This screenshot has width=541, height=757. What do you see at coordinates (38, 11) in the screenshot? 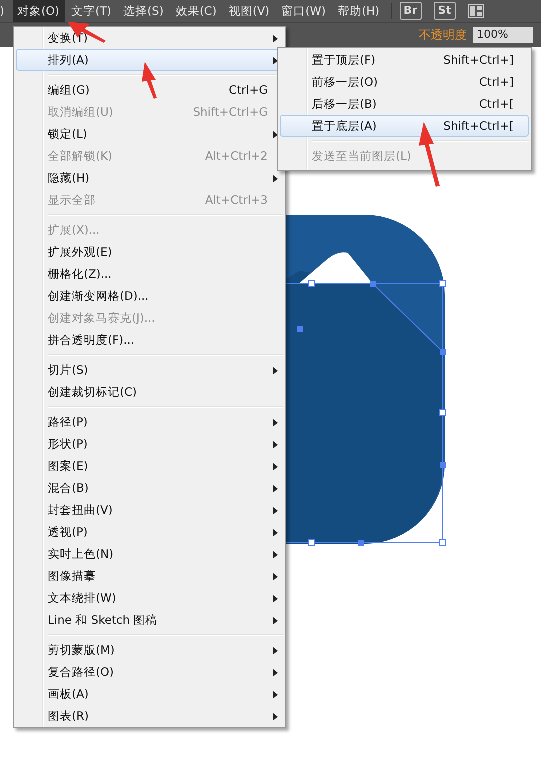
I see `menu-title: 对象(O)` at bounding box center [38, 11].